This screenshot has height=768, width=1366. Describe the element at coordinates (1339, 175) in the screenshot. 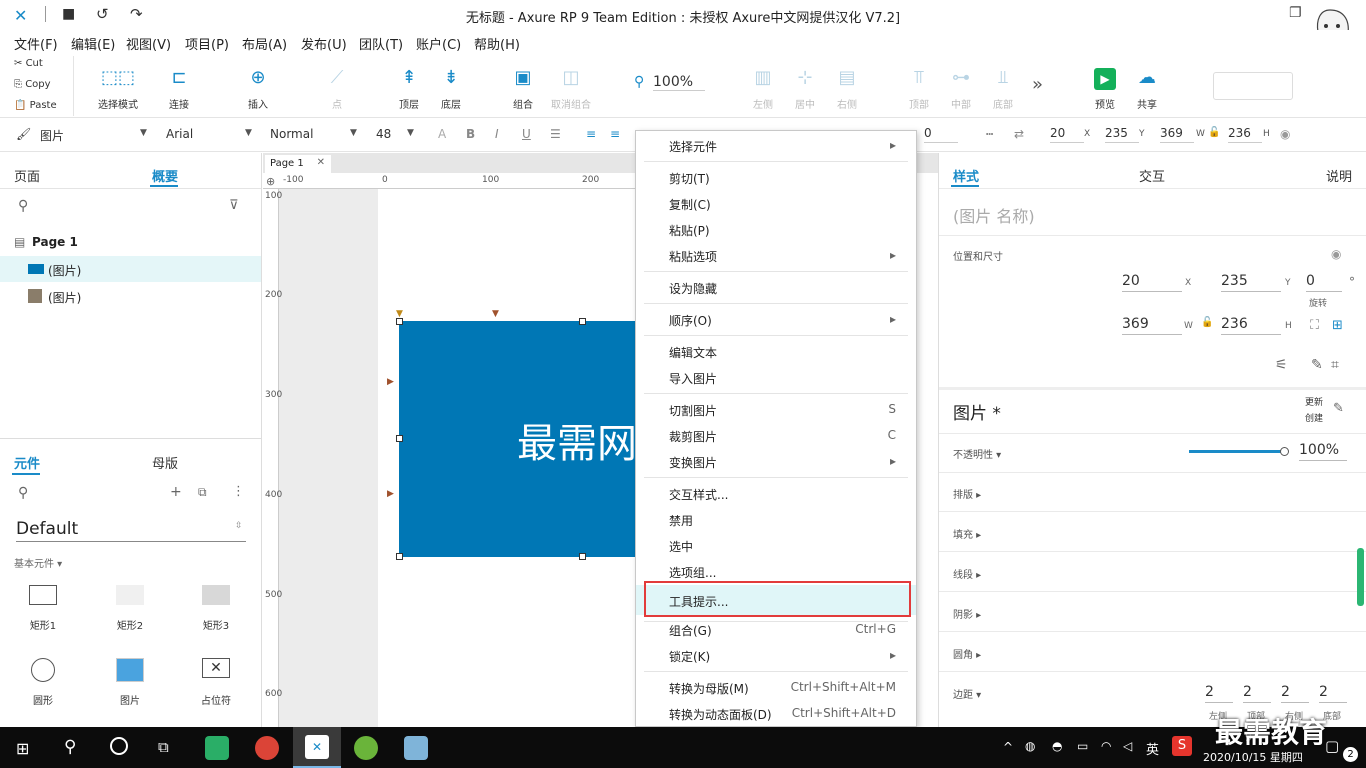

I see `tab-notes: 说明` at that location.